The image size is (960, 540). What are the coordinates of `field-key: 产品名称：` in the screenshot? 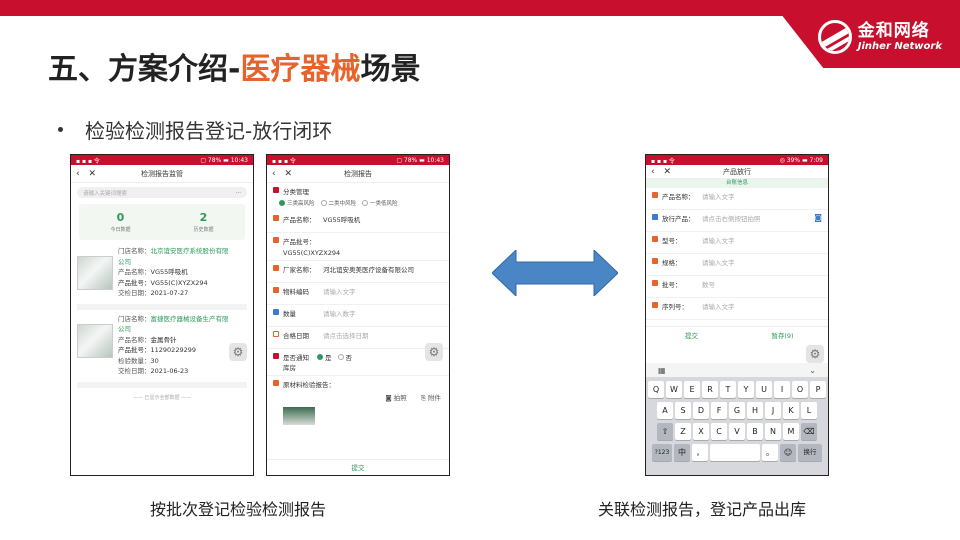 It's located at (134, 339).